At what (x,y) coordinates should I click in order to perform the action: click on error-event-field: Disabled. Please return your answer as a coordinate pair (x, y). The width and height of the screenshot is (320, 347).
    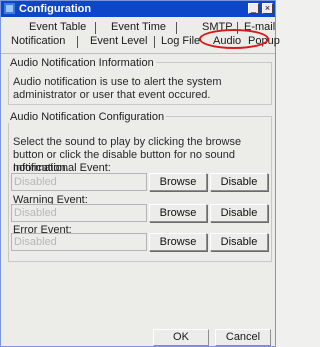
    Looking at the image, I should click on (79, 242).